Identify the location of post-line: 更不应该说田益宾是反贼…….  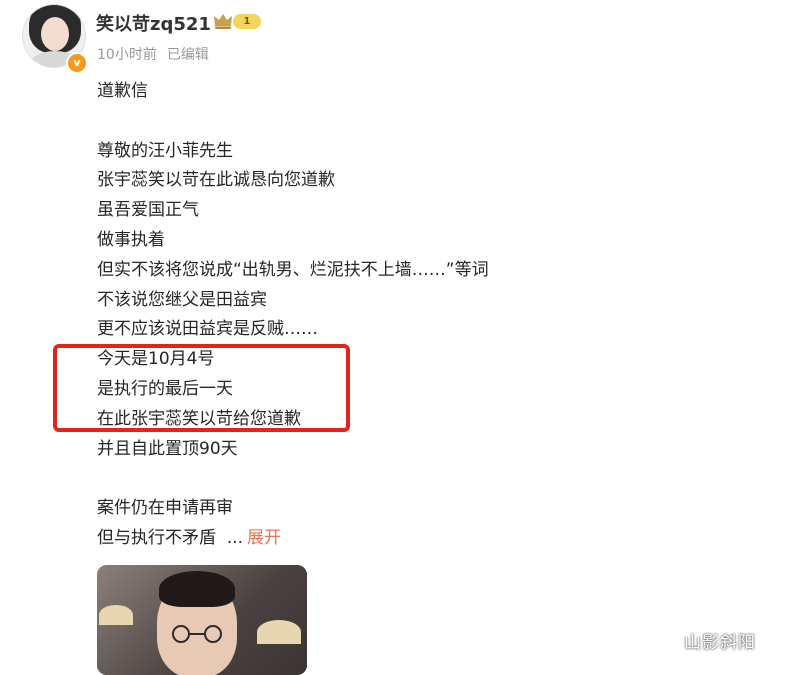
(207, 329).